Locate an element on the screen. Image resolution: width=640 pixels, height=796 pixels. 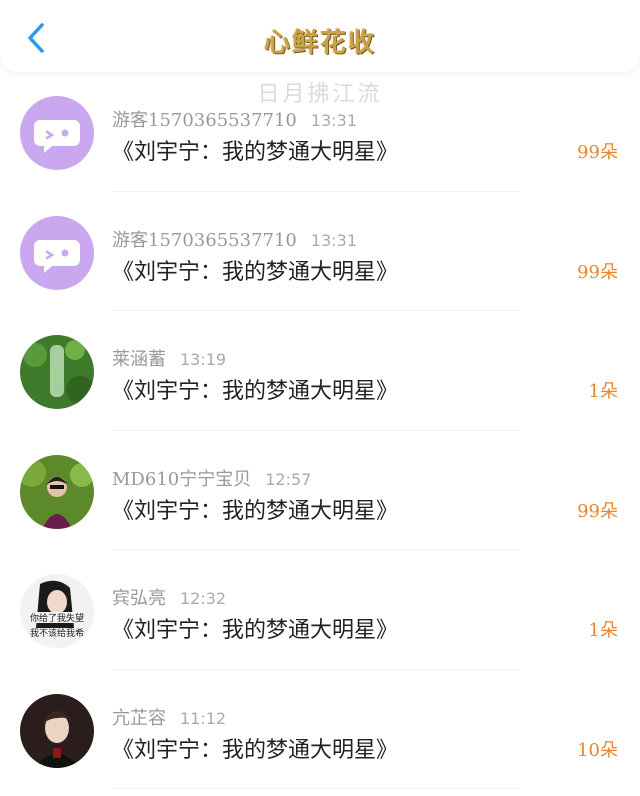
flower-count: 10朵 is located at coordinates (597, 750).